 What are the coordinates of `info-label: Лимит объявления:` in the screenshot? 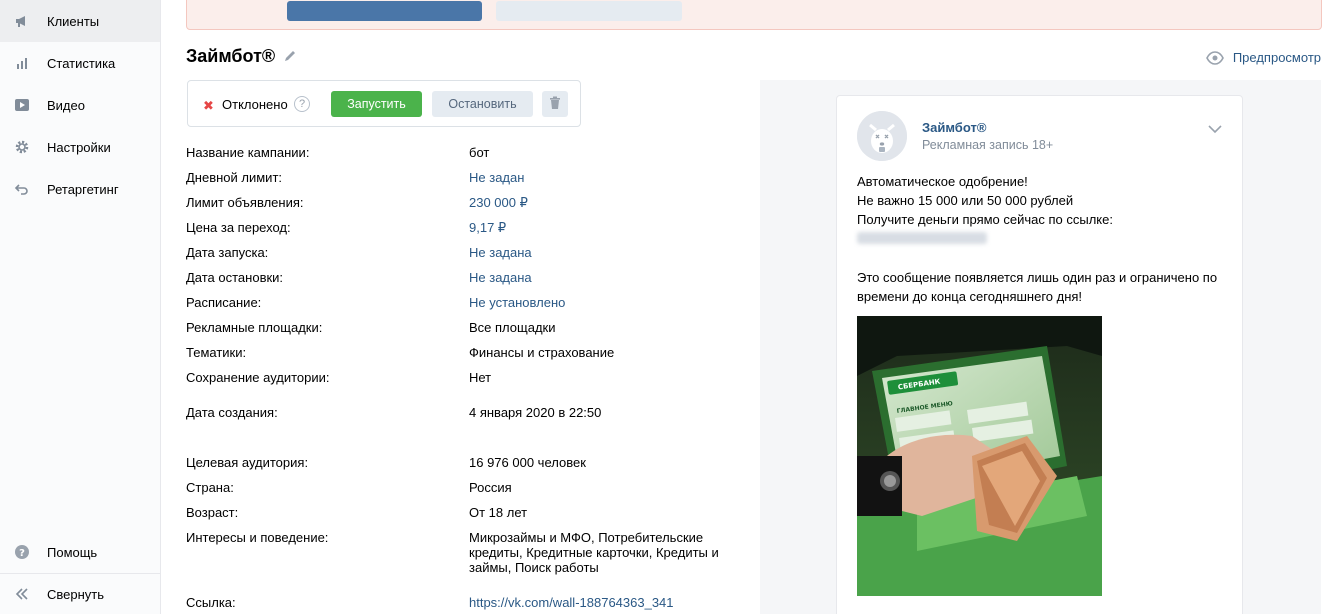 It's located at (245, 202).